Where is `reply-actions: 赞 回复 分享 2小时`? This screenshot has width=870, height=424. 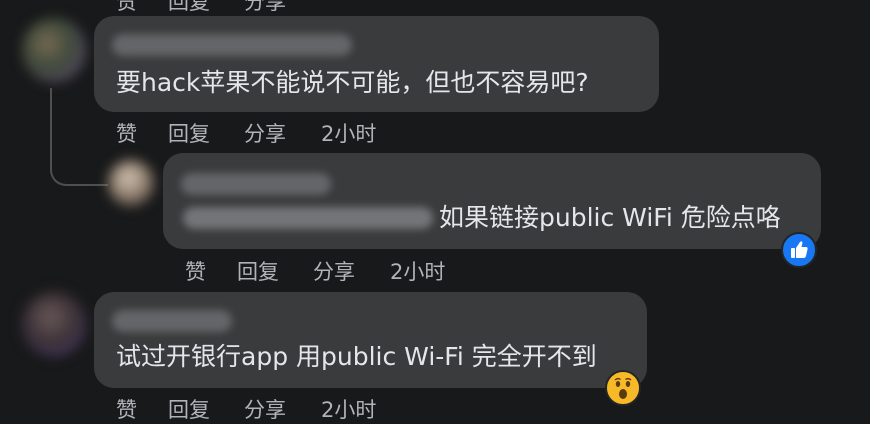 reply-actions: 赞 回复 分享 2小时 is located at coordinates (335, 270).